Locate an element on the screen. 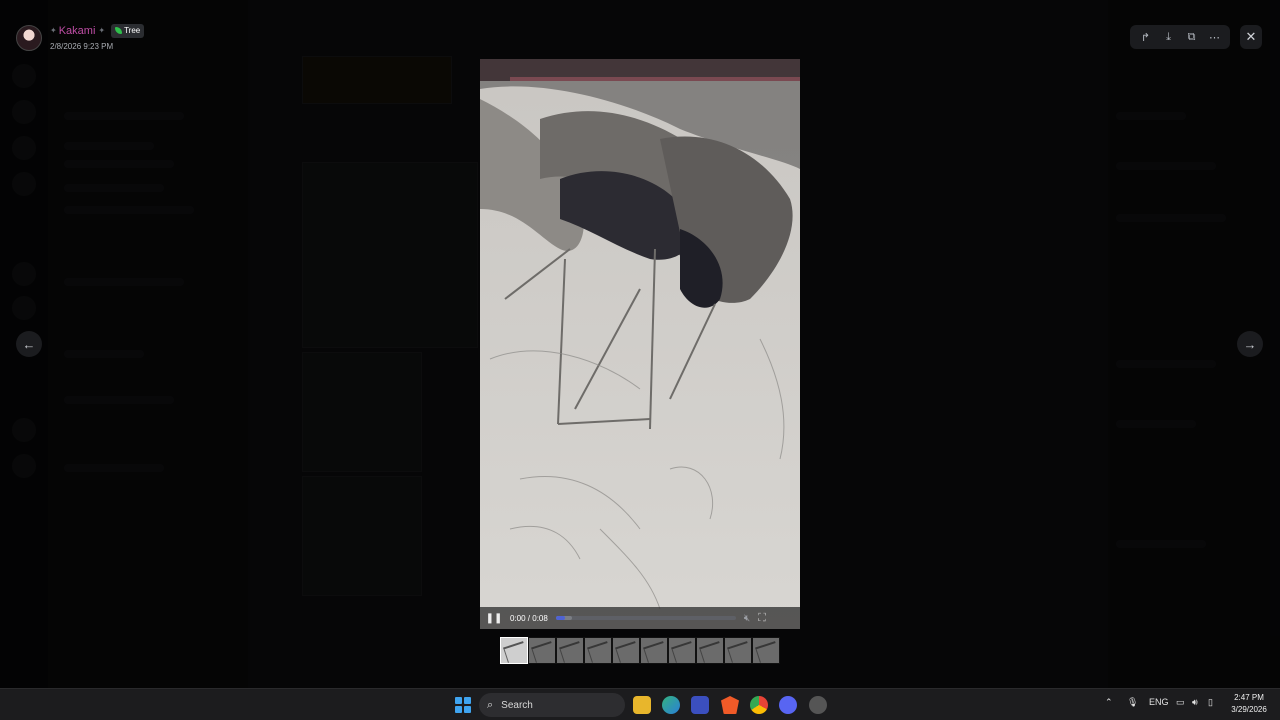 This screenshot has width=1280, height=720. system-clock: 2:47 PM 3/29/2026 is located at coordinates (1249, 704).